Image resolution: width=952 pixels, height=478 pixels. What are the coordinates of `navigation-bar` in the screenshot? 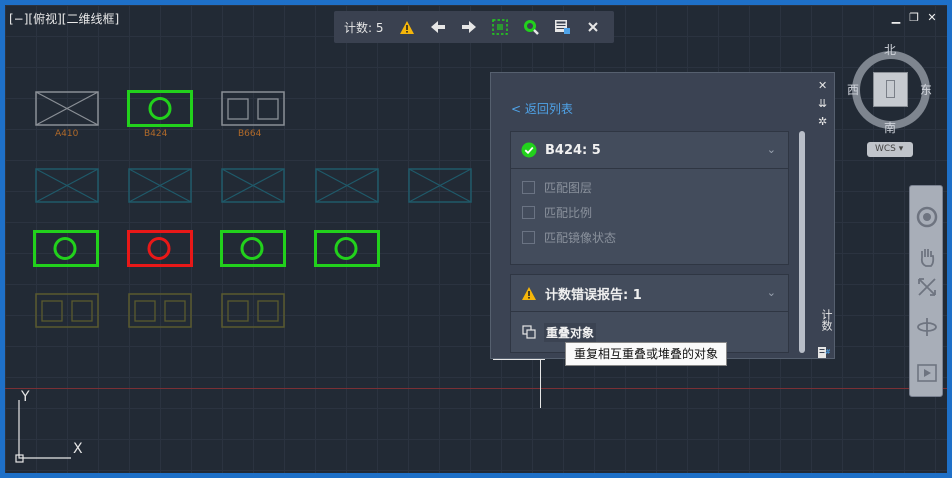 It's located at (926, 291).